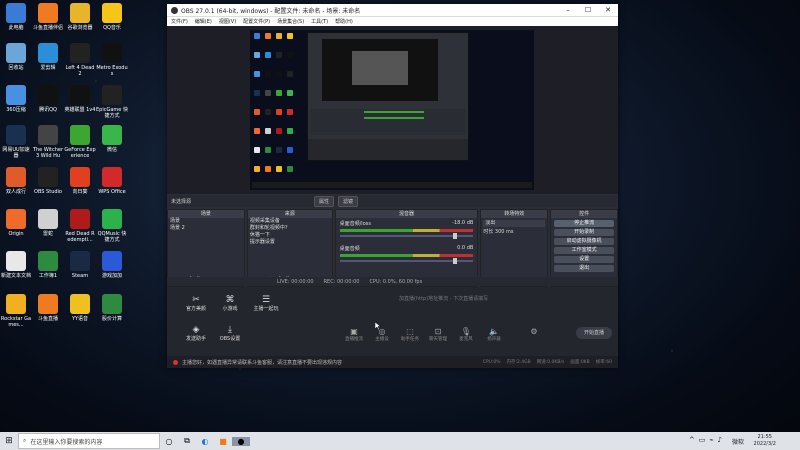 This screenshot has width=800, height=450. I want to click on desktop-icon: 360压缩, so click(16, 107).